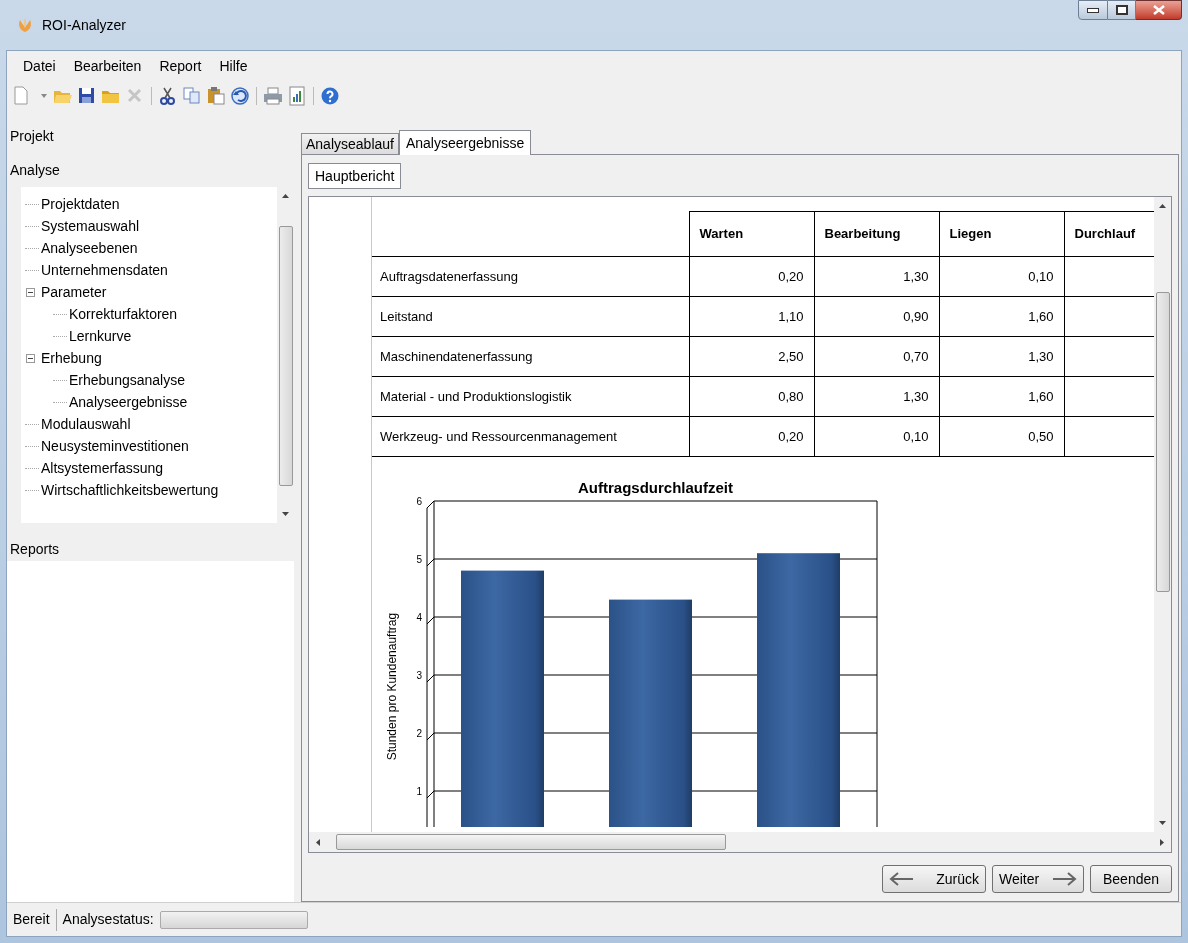 Image resolution: width=1188 pixels, height=943 pixels. Describe the element at coordinates (791, 396) in the screenshot. I see `table-cell: 0,80` at that location.